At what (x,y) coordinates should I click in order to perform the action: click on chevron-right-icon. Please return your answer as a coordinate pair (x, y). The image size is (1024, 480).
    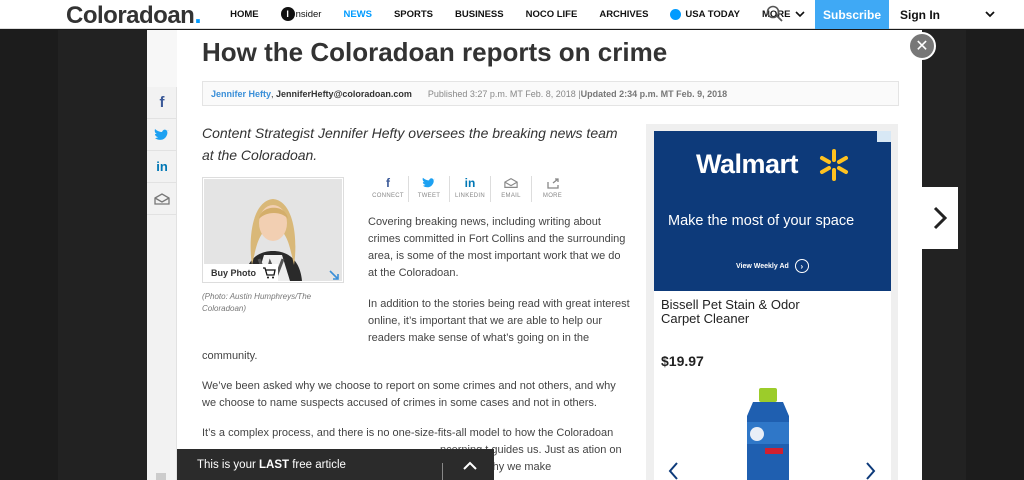
    Looking at the image, I should click on (940, 218).